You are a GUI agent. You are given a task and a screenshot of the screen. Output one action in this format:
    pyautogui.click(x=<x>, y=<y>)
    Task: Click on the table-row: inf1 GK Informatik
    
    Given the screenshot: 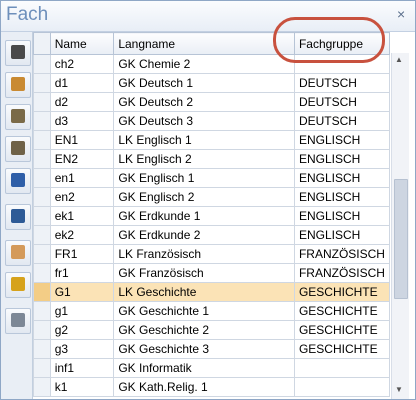 What is the action you would take?
    pyautogui.click(x=211, y=368)
    